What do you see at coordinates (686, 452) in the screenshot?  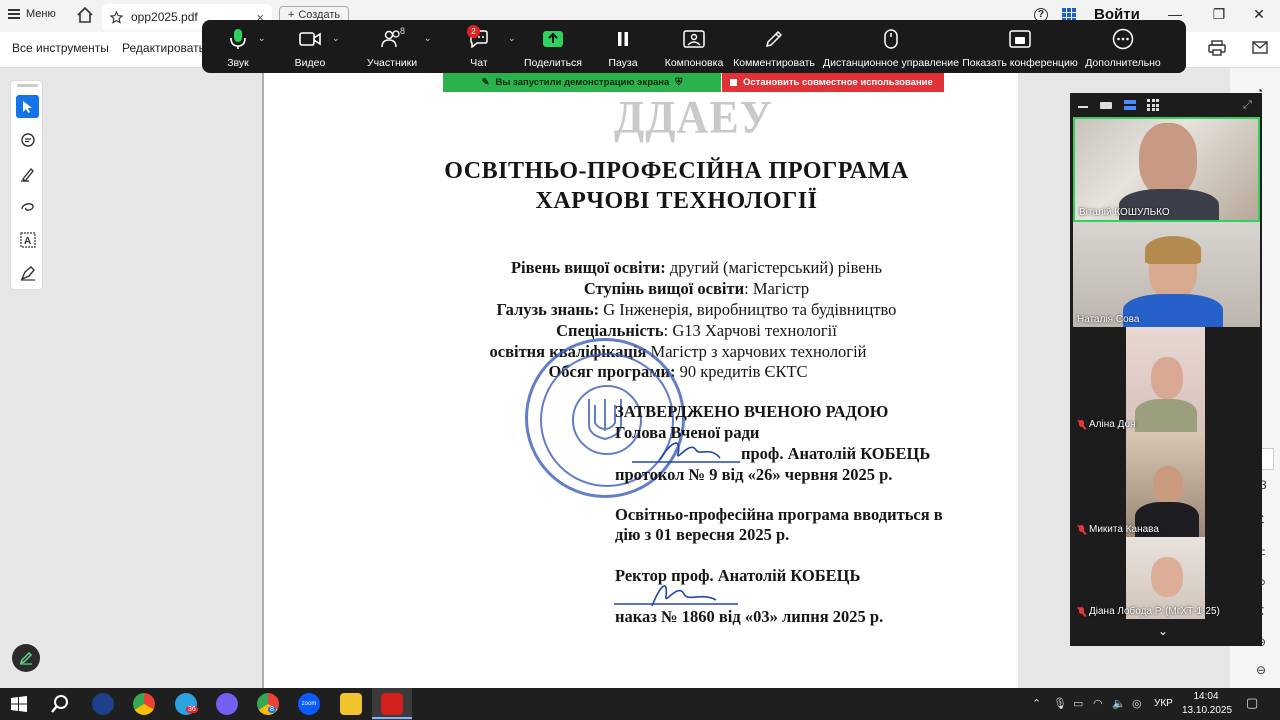 I see `chair-signature` at bounding box center [686, 452].